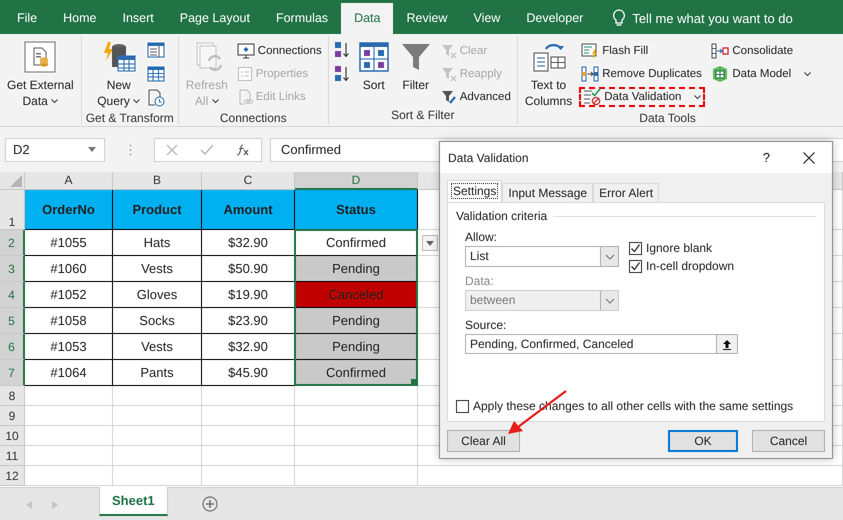 This screenshot has width=843, height=520. I want to click on row-header: 2, so click(12, 243).